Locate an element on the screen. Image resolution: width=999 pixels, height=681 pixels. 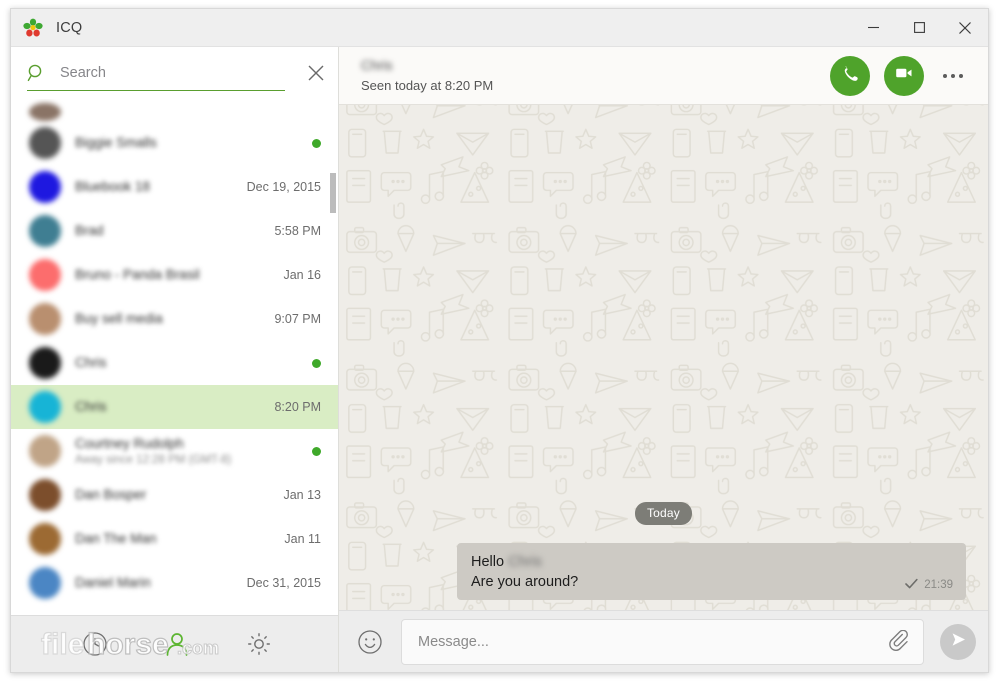
smiley-icon is located at coordinates (370, 642).